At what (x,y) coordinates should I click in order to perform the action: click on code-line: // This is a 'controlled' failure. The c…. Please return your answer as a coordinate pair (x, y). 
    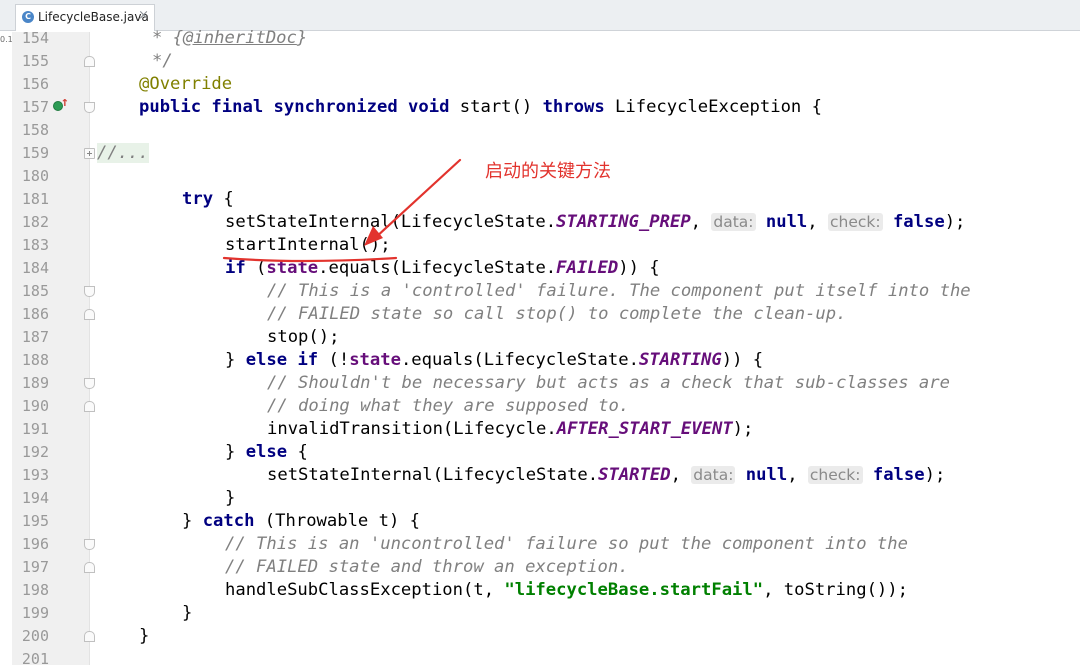
    Looking at the image, I should click on (619, 291).